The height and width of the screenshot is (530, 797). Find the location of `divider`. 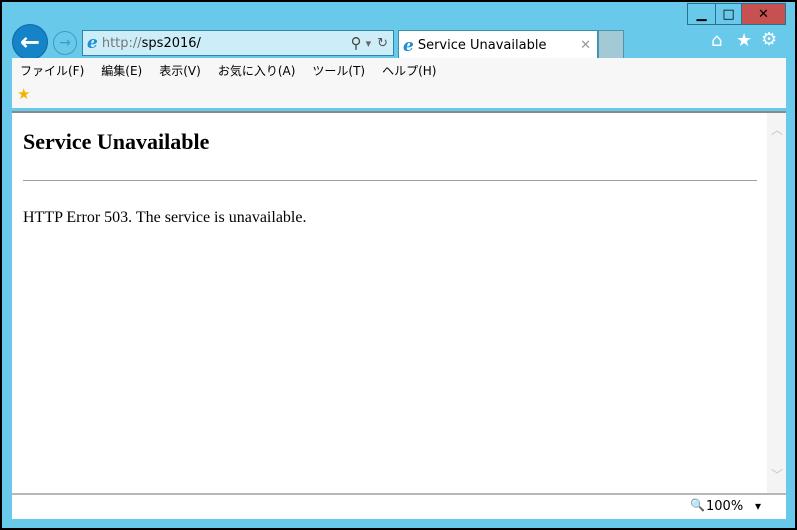

divider is located at coordinates (390, 180).